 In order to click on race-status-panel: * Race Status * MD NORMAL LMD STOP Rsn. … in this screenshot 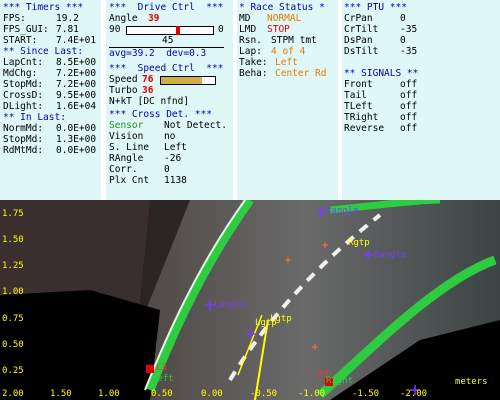, I will do `click(287, 100)`.